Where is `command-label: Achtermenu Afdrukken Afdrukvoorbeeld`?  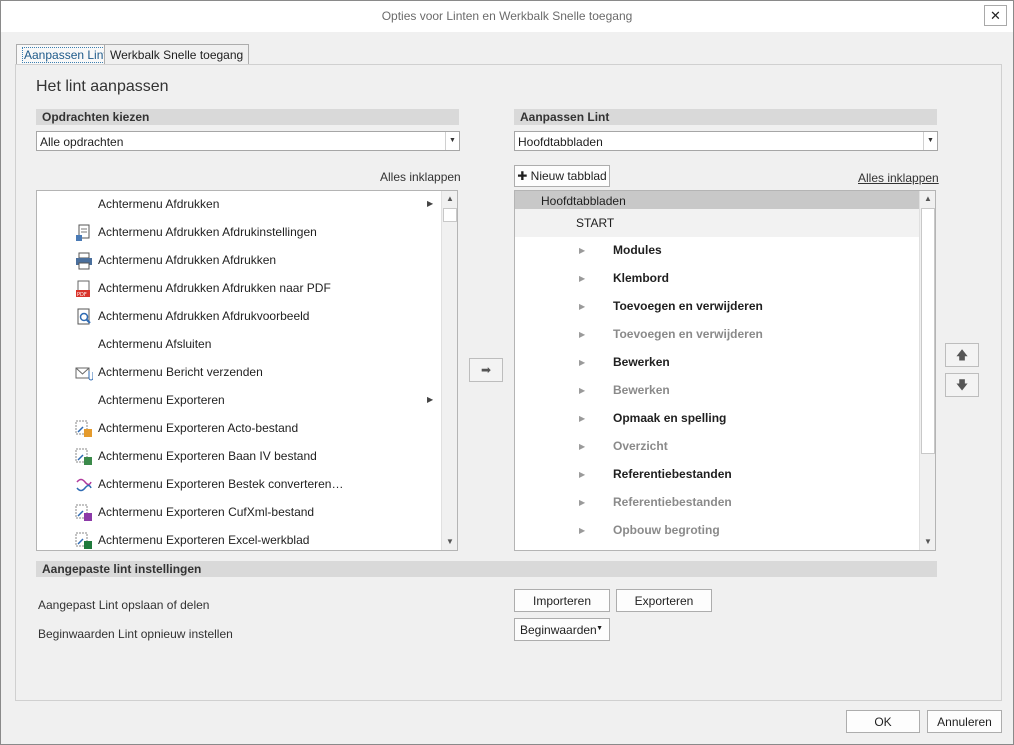
command-label: Achtermenu Afdrukken Afdrukvoorbeeld is located at coordinates (204, 316).